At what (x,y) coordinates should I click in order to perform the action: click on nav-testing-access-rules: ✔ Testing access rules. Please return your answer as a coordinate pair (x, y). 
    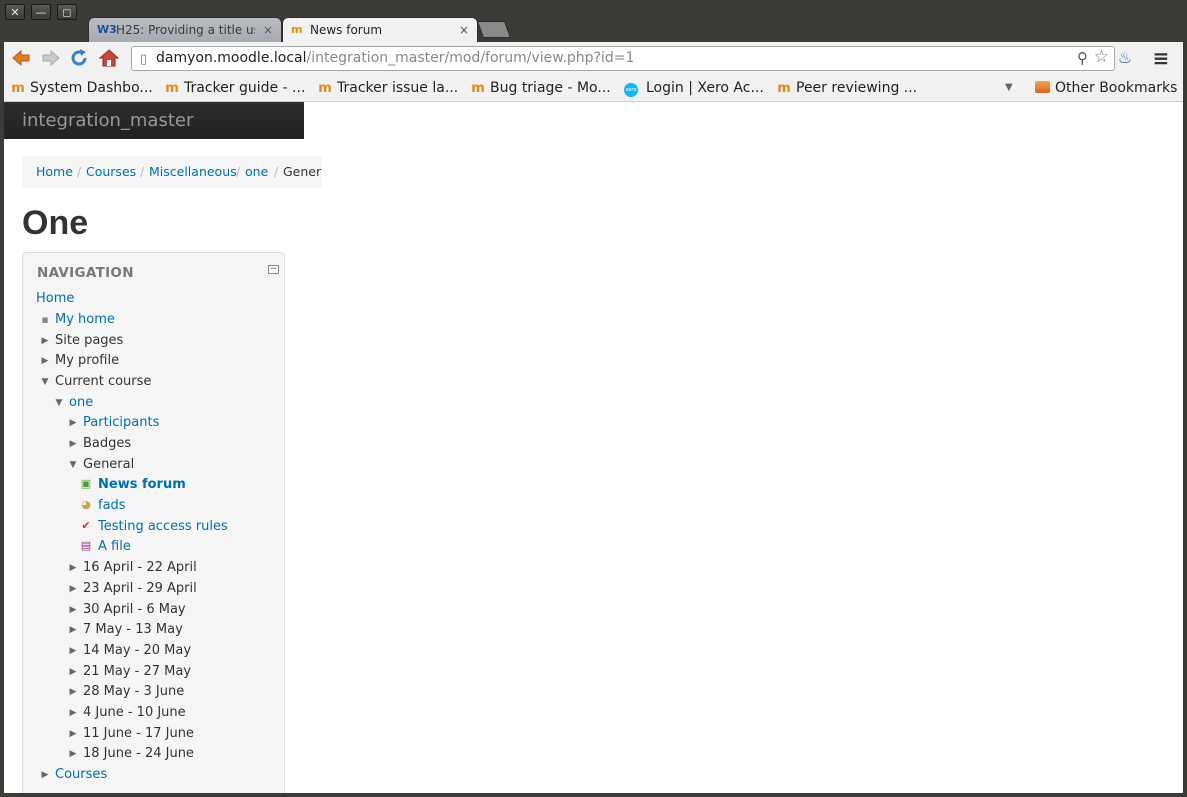
    Looking at the image, I should click on (154, 527).